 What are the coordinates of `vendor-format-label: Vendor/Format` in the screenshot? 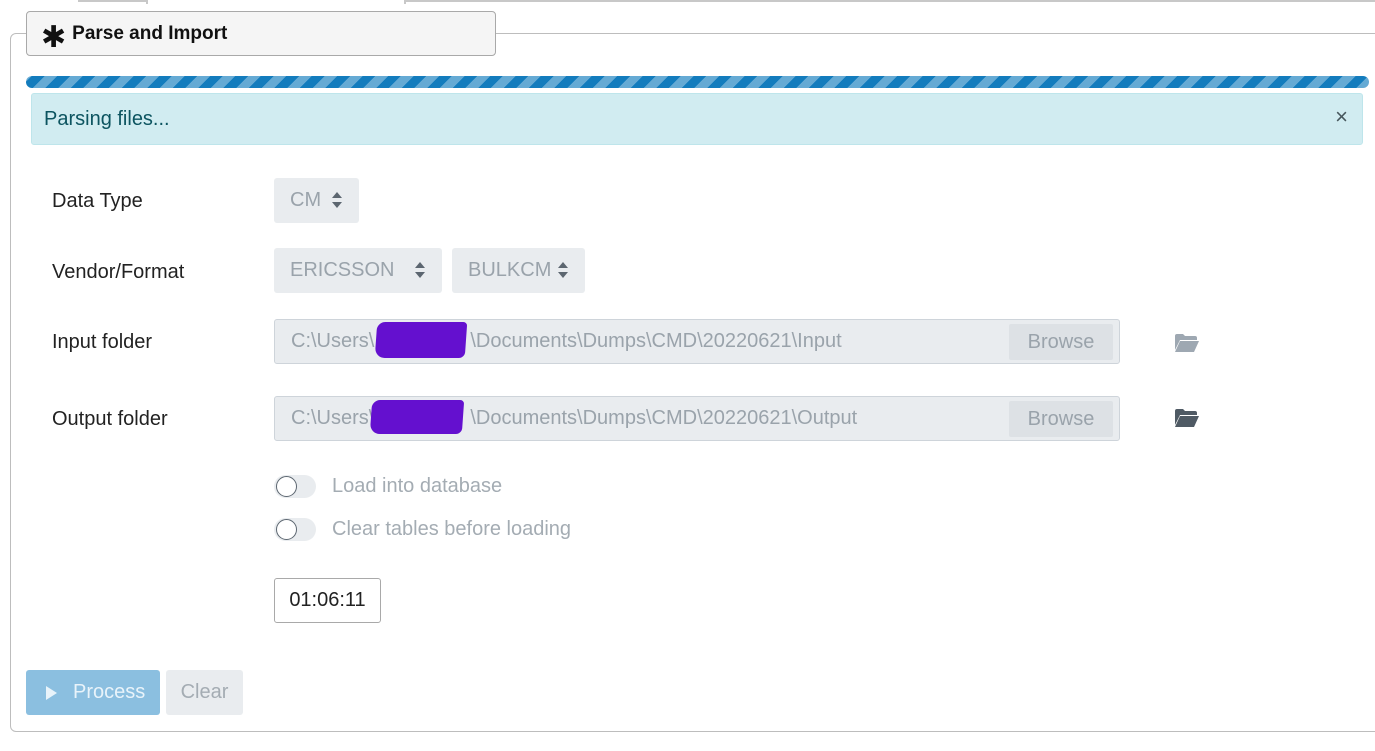 It's located at (118, 272).